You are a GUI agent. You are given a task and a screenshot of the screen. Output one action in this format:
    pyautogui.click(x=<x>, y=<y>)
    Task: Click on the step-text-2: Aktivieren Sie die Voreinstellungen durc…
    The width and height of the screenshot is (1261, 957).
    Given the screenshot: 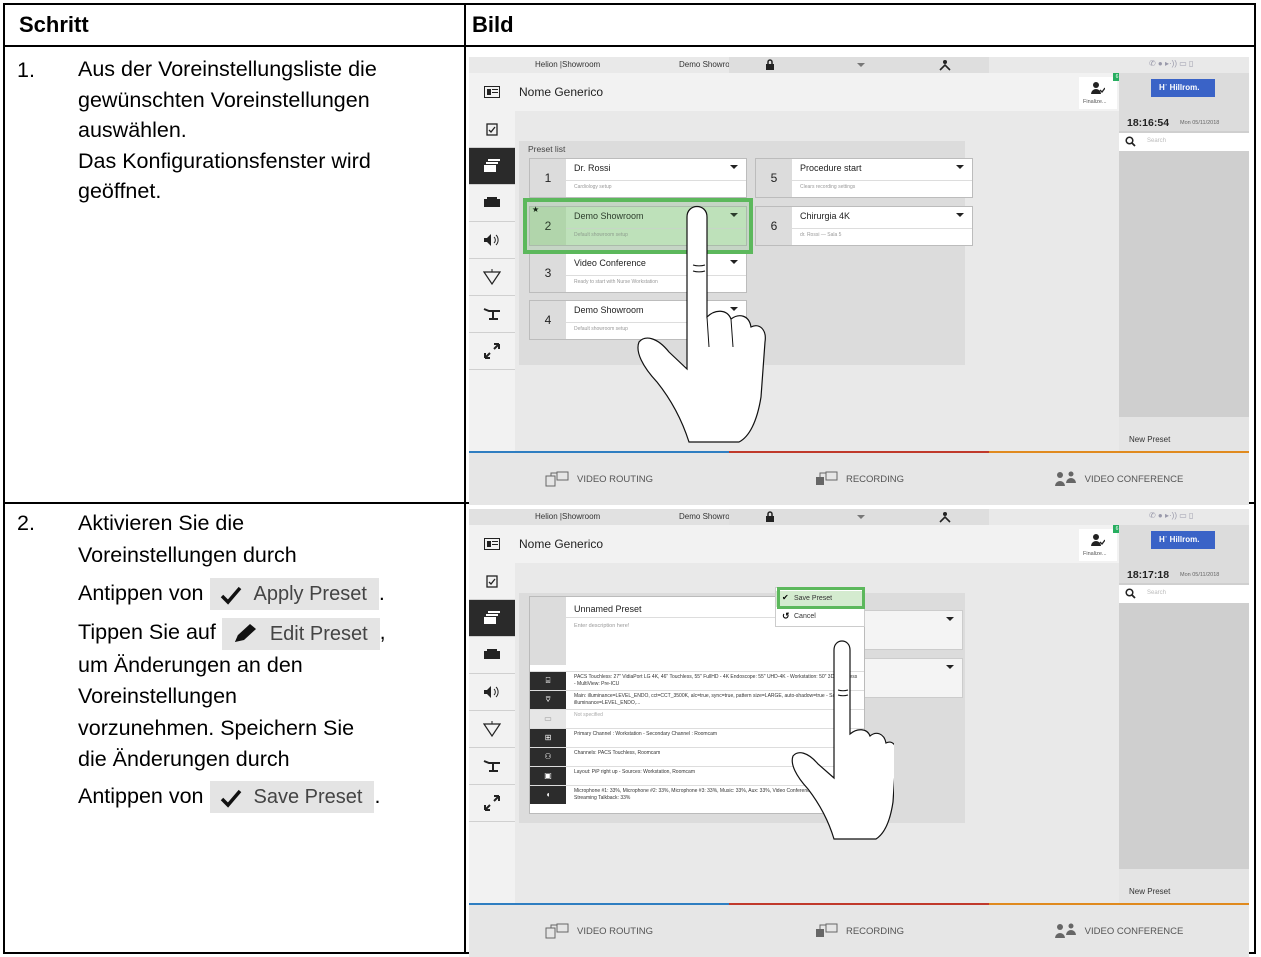 What is the action you would take?
    pyautogui.click(x=232, y=660)
    